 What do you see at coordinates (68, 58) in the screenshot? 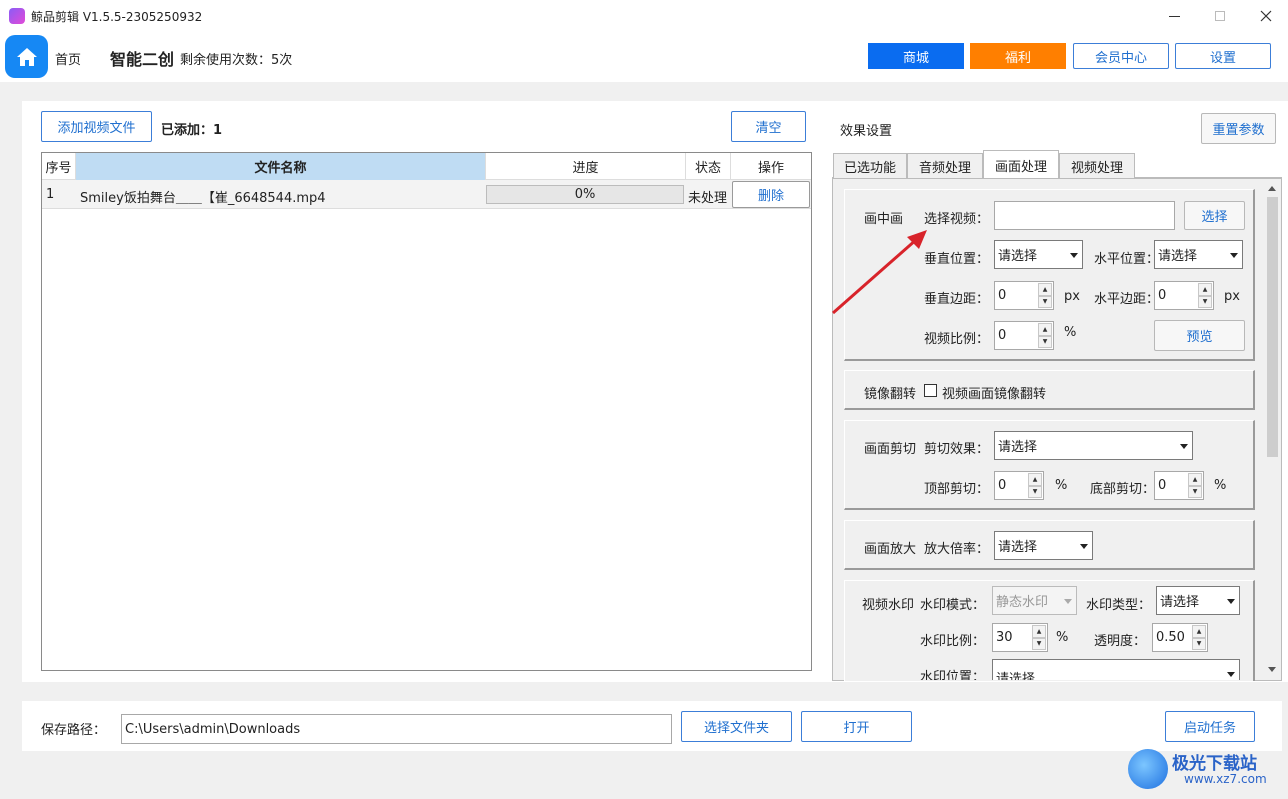
I see `home-label: 首页` at bounding box center [68, 58].